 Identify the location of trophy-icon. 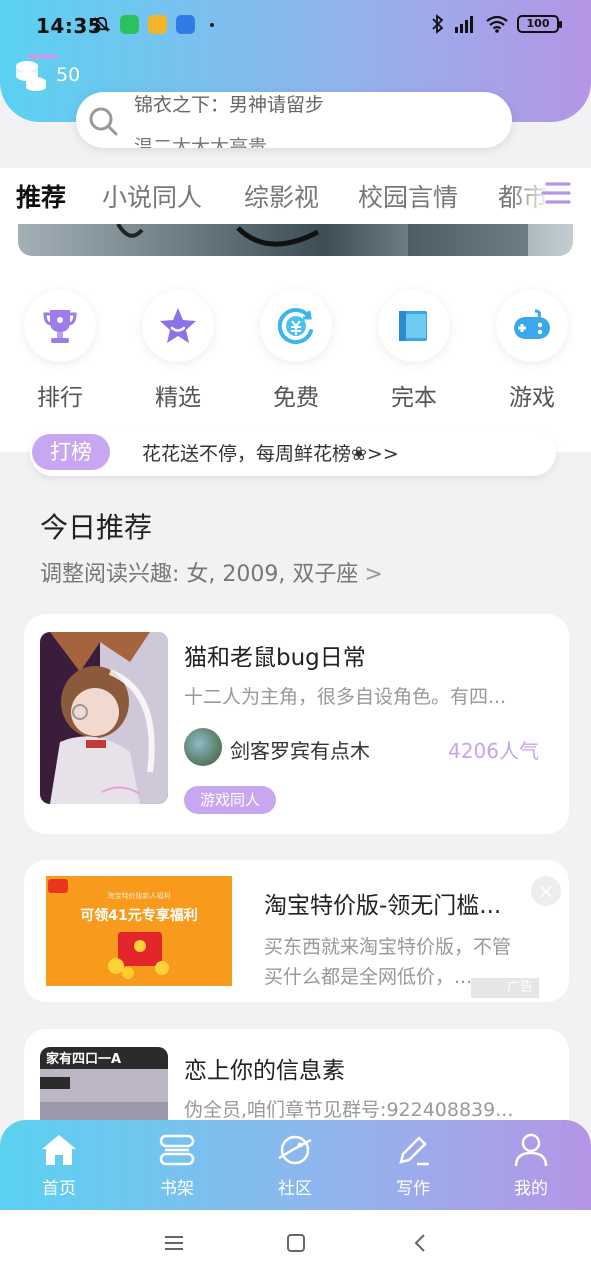
(60, 326).